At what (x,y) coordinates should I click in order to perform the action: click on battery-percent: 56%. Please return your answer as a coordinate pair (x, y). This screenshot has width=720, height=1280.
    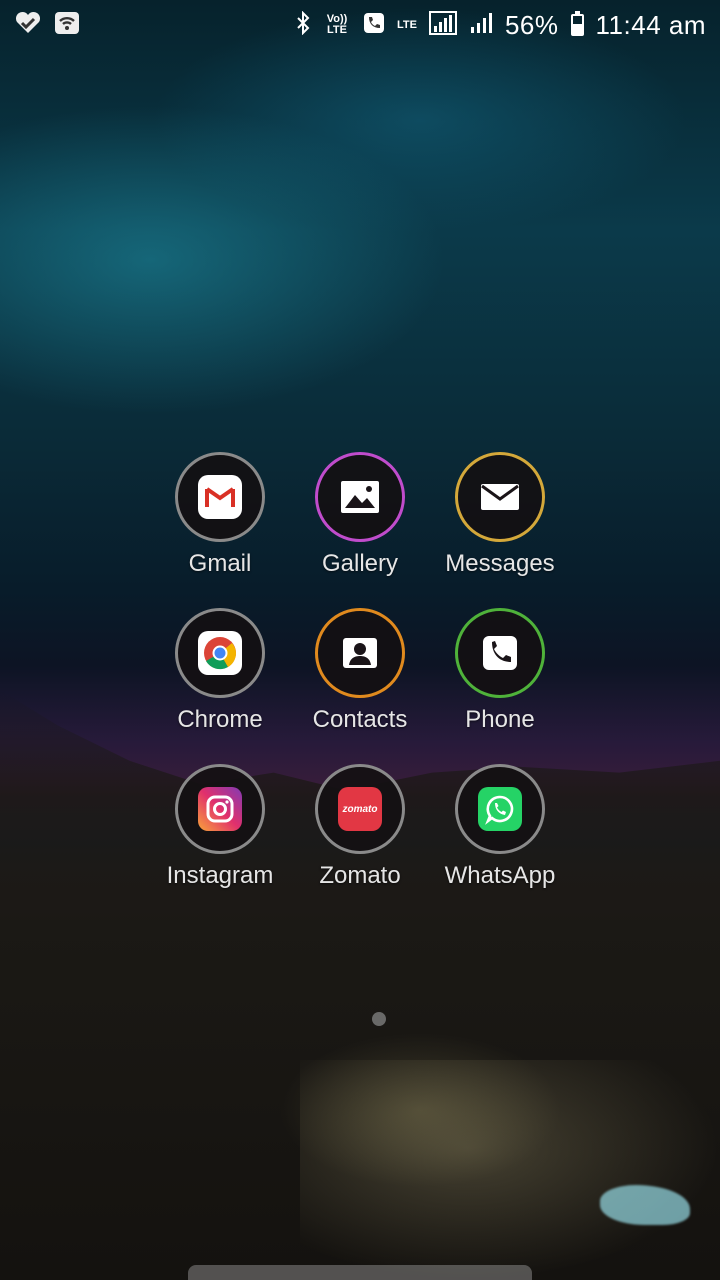
    Looking at the image, I should click on (531, 24).